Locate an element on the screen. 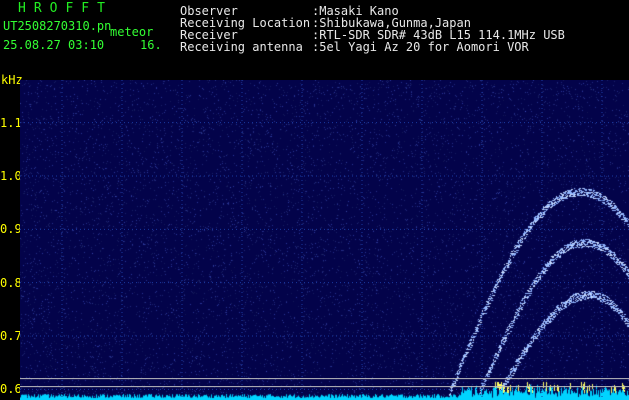  y-tick-label: 0.8 is located at coordinates (11, 282).